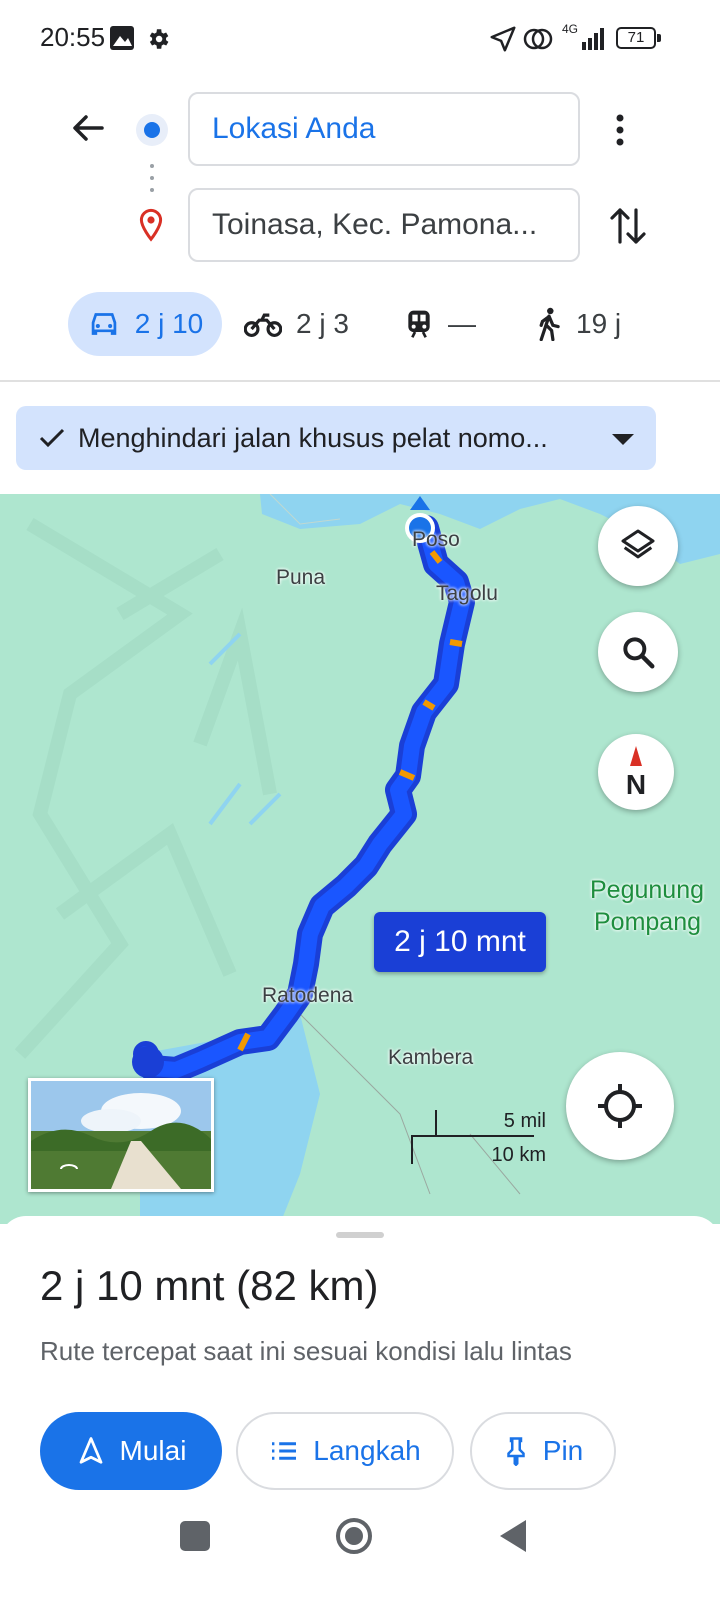 This screenshot has width=720, height=1600. I want to click on gallery-icon, so click(122, 38).